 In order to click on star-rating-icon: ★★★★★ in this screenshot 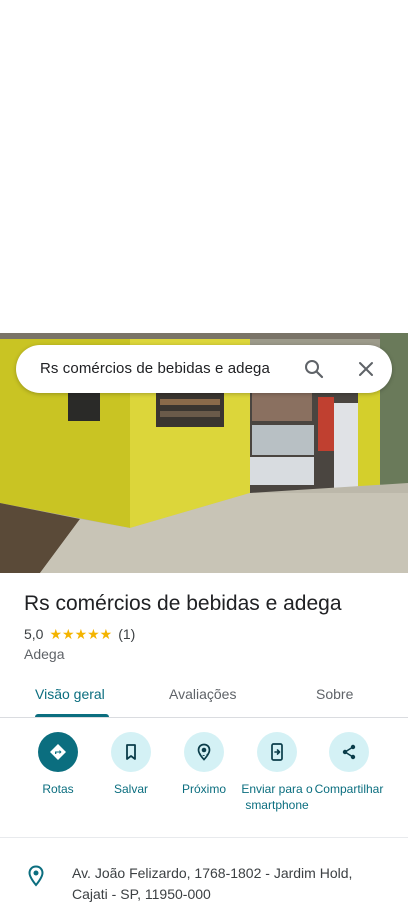, I will do `click(81, 633)`.